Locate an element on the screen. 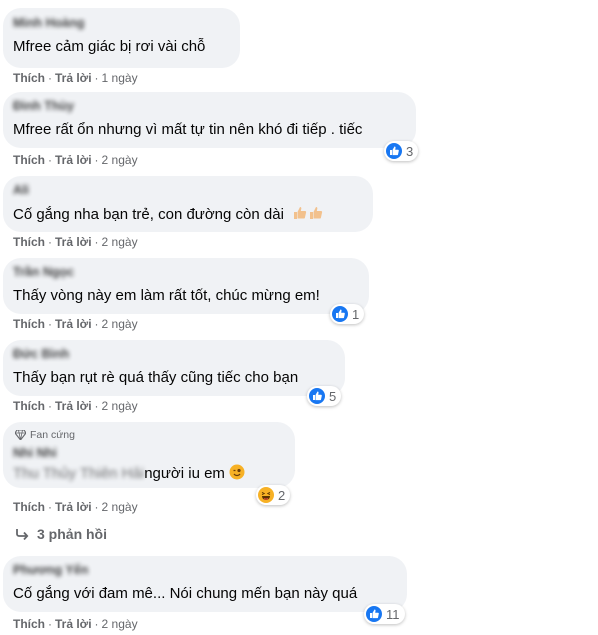  comment-author: Ali is located at coordinates (21, 190).